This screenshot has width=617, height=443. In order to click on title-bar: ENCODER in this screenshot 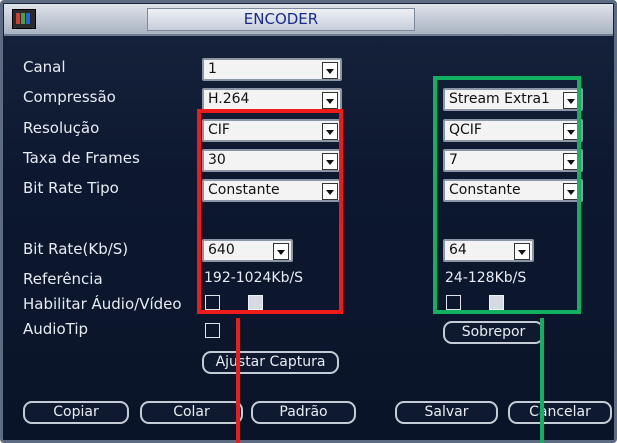, I will do `click(308, 20)`.